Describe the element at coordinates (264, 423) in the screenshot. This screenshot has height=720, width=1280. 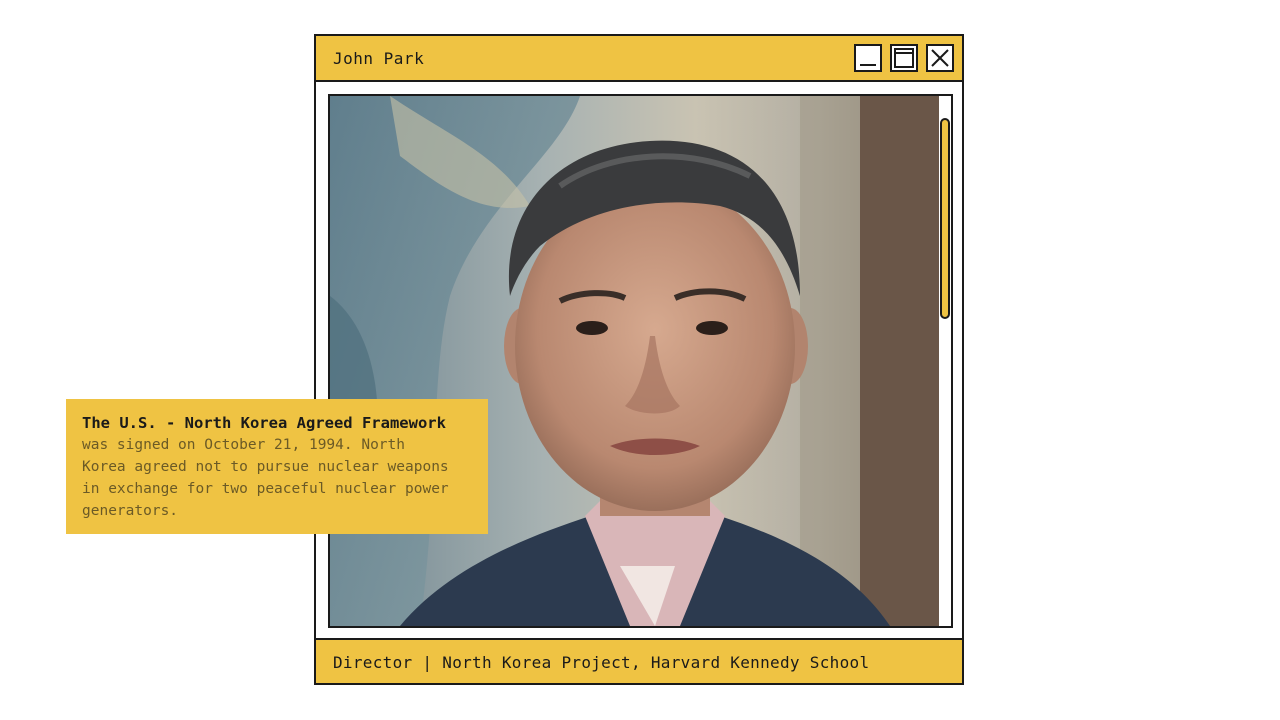
I see `callout-title: The U.S. - North Korea Agreed Framework` at that location.